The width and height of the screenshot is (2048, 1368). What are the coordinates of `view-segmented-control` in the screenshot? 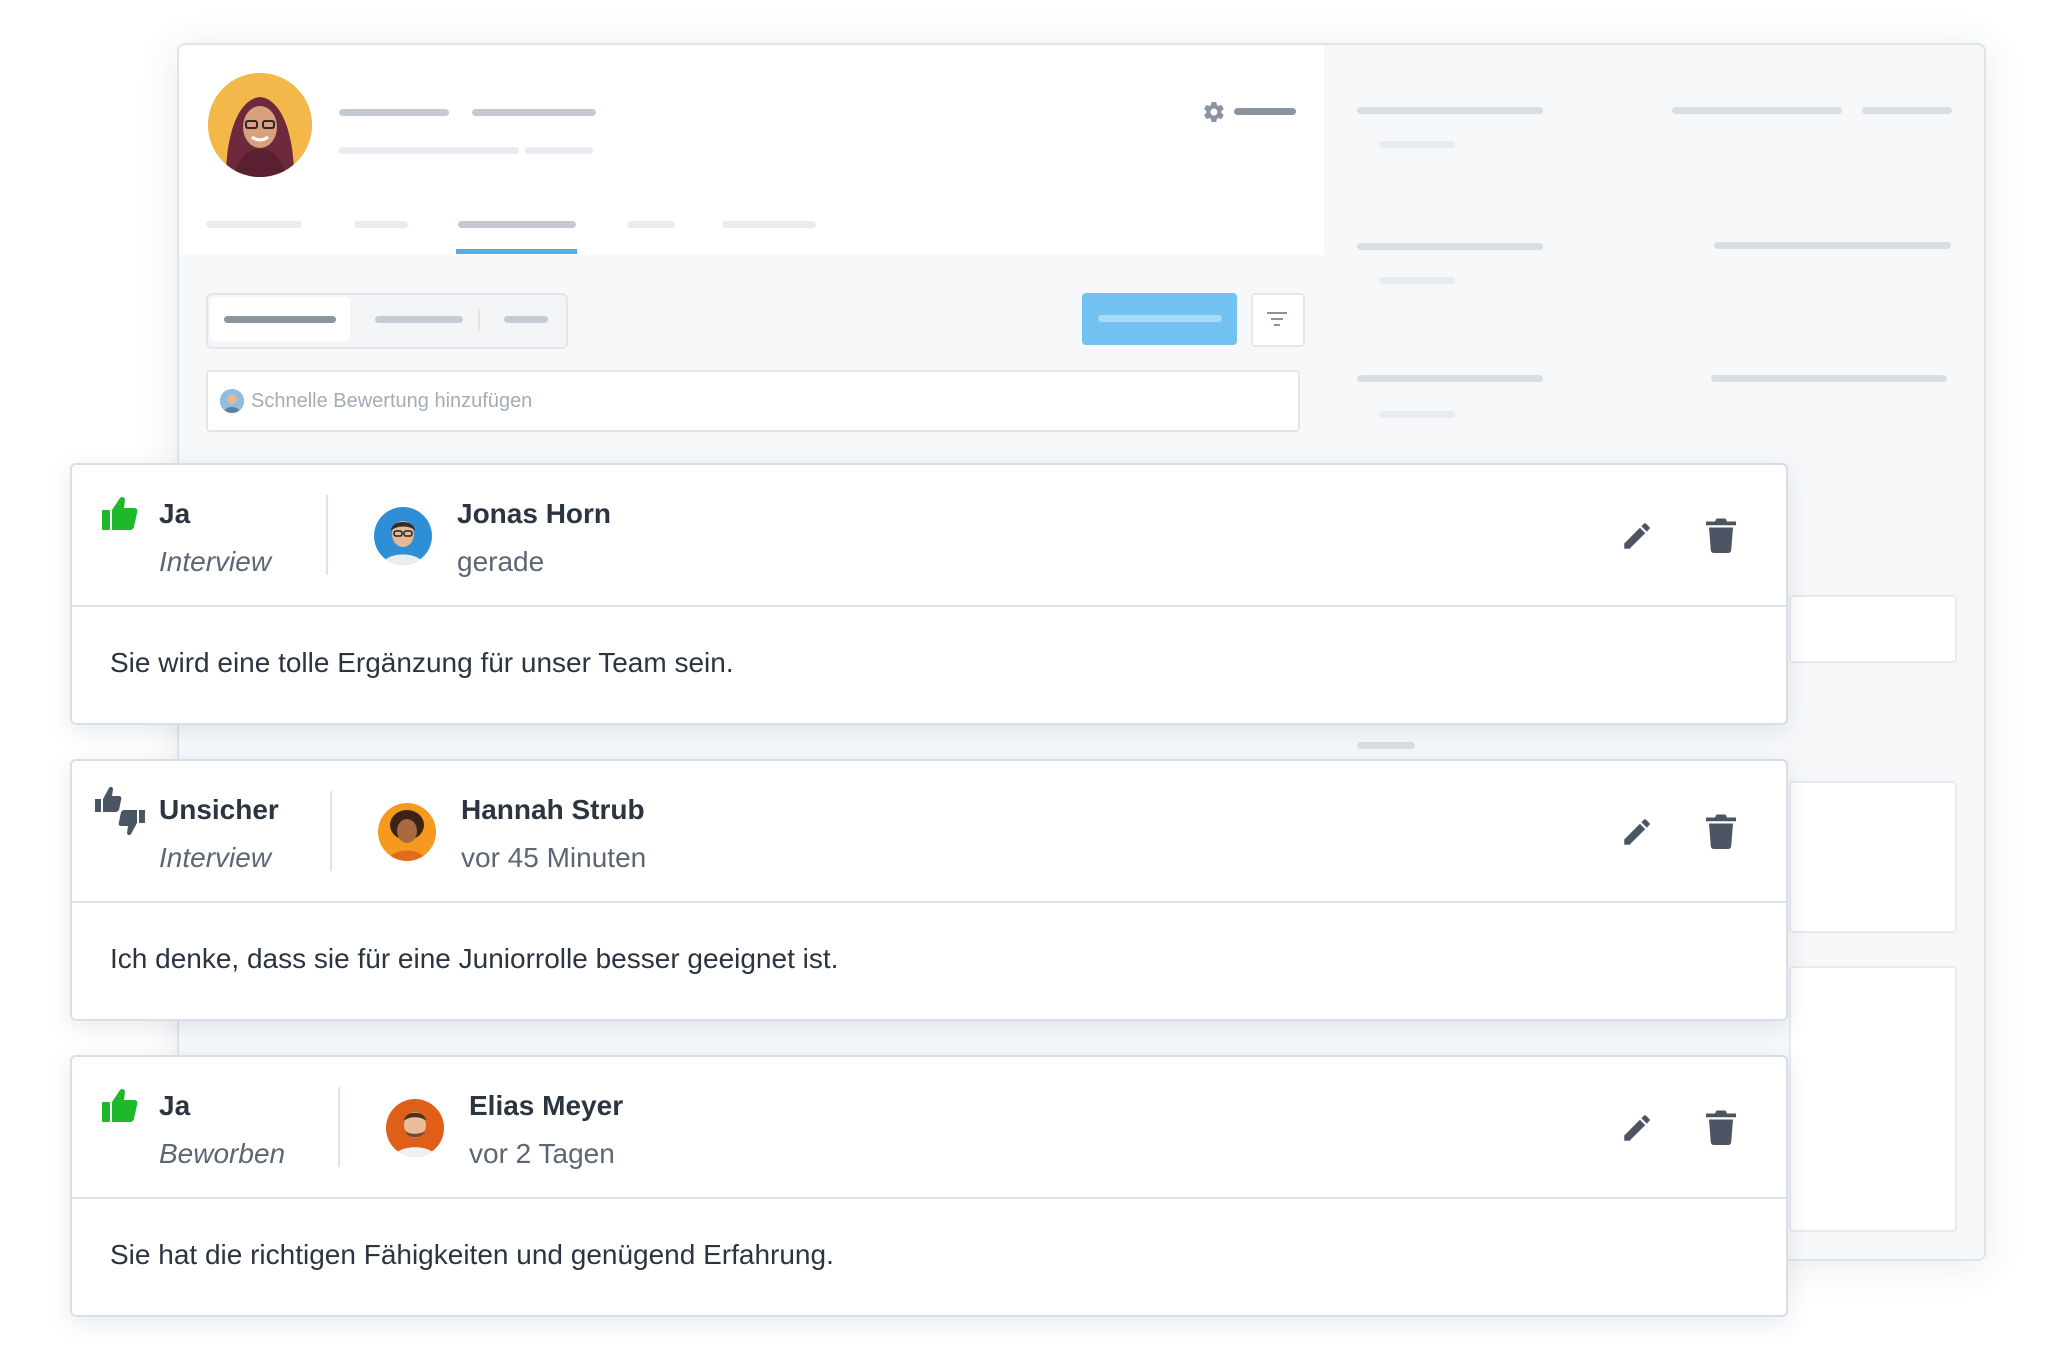 It's located at (387, 321).